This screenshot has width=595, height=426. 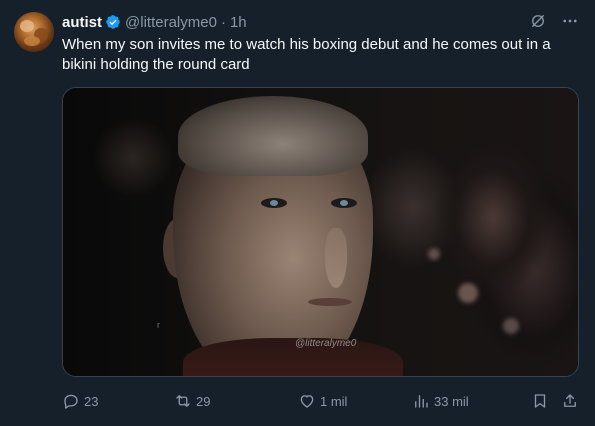 I want to click on reply-button: 23, so click(x=80, y=401).